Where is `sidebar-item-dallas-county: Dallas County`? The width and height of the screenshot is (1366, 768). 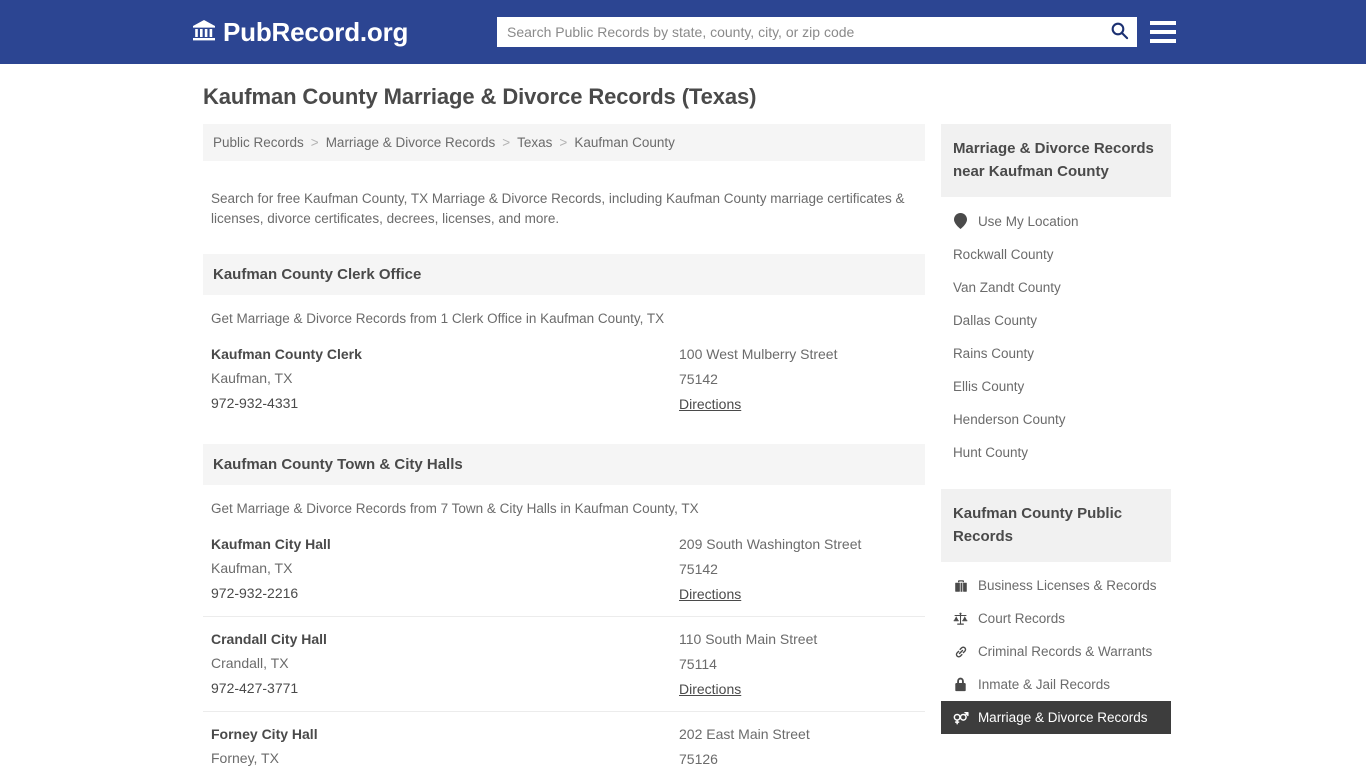
sidebar-item-dallas-county: Dallas County is located at coordinates (1056, 320).